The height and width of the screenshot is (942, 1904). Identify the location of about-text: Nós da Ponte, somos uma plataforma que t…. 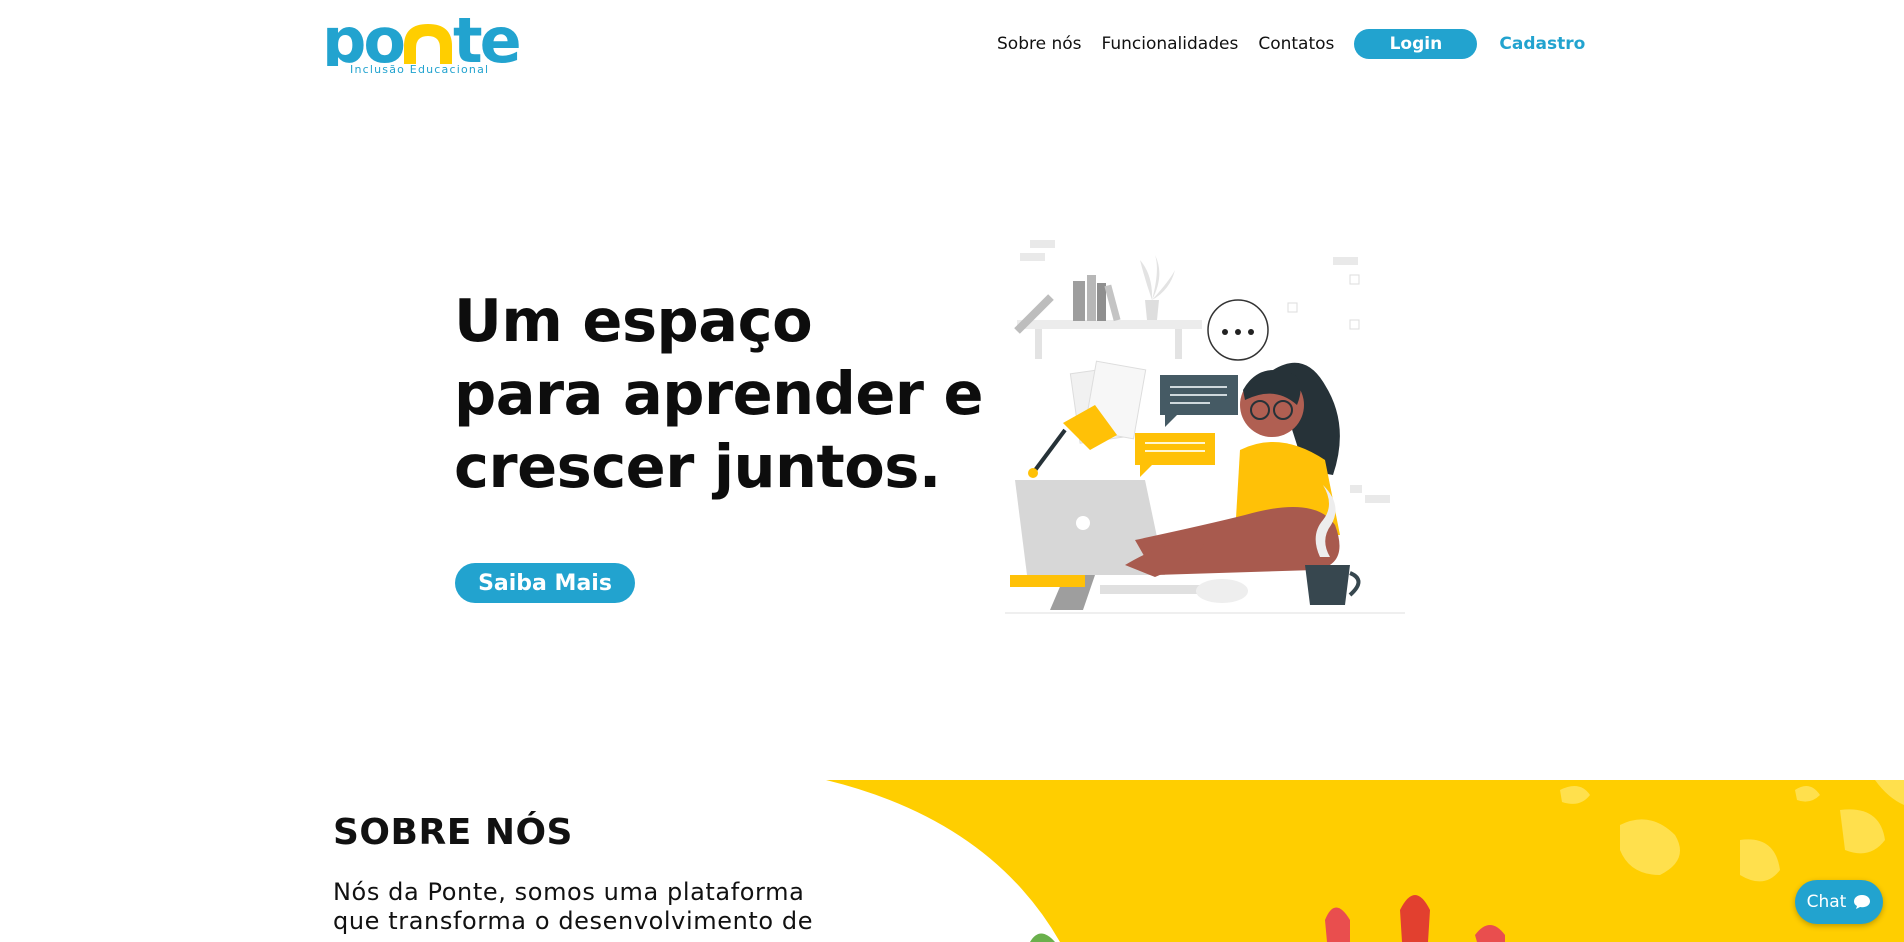
(603, 907).